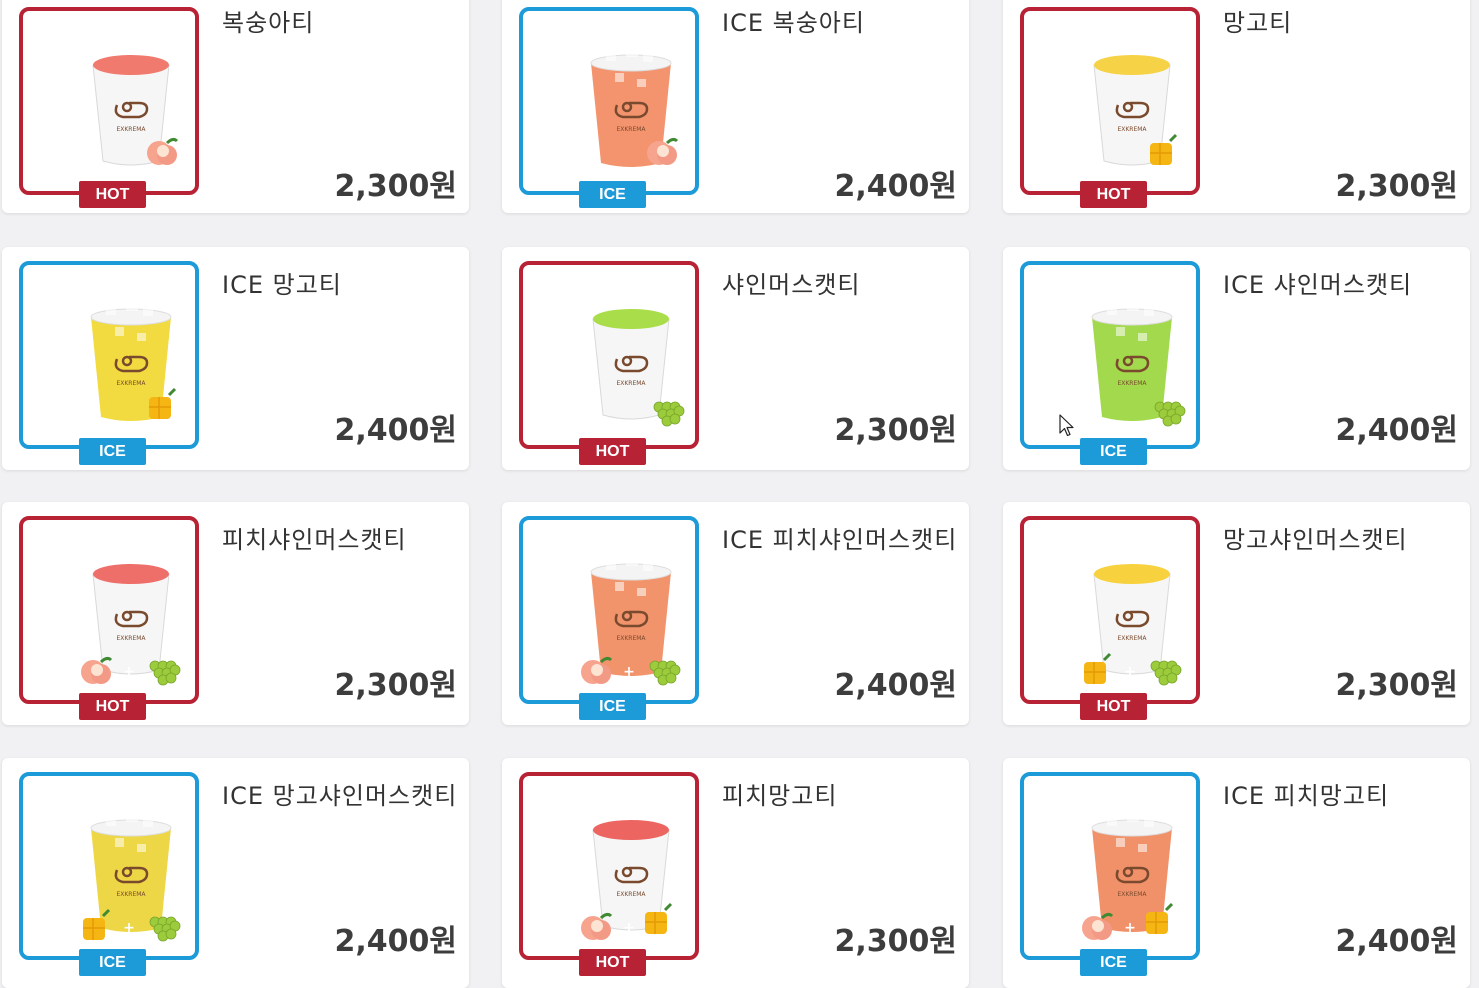  Describe the element at coordinates (1066, 425) in the screenshot. I see `mouse-pointer-icon` at that location.